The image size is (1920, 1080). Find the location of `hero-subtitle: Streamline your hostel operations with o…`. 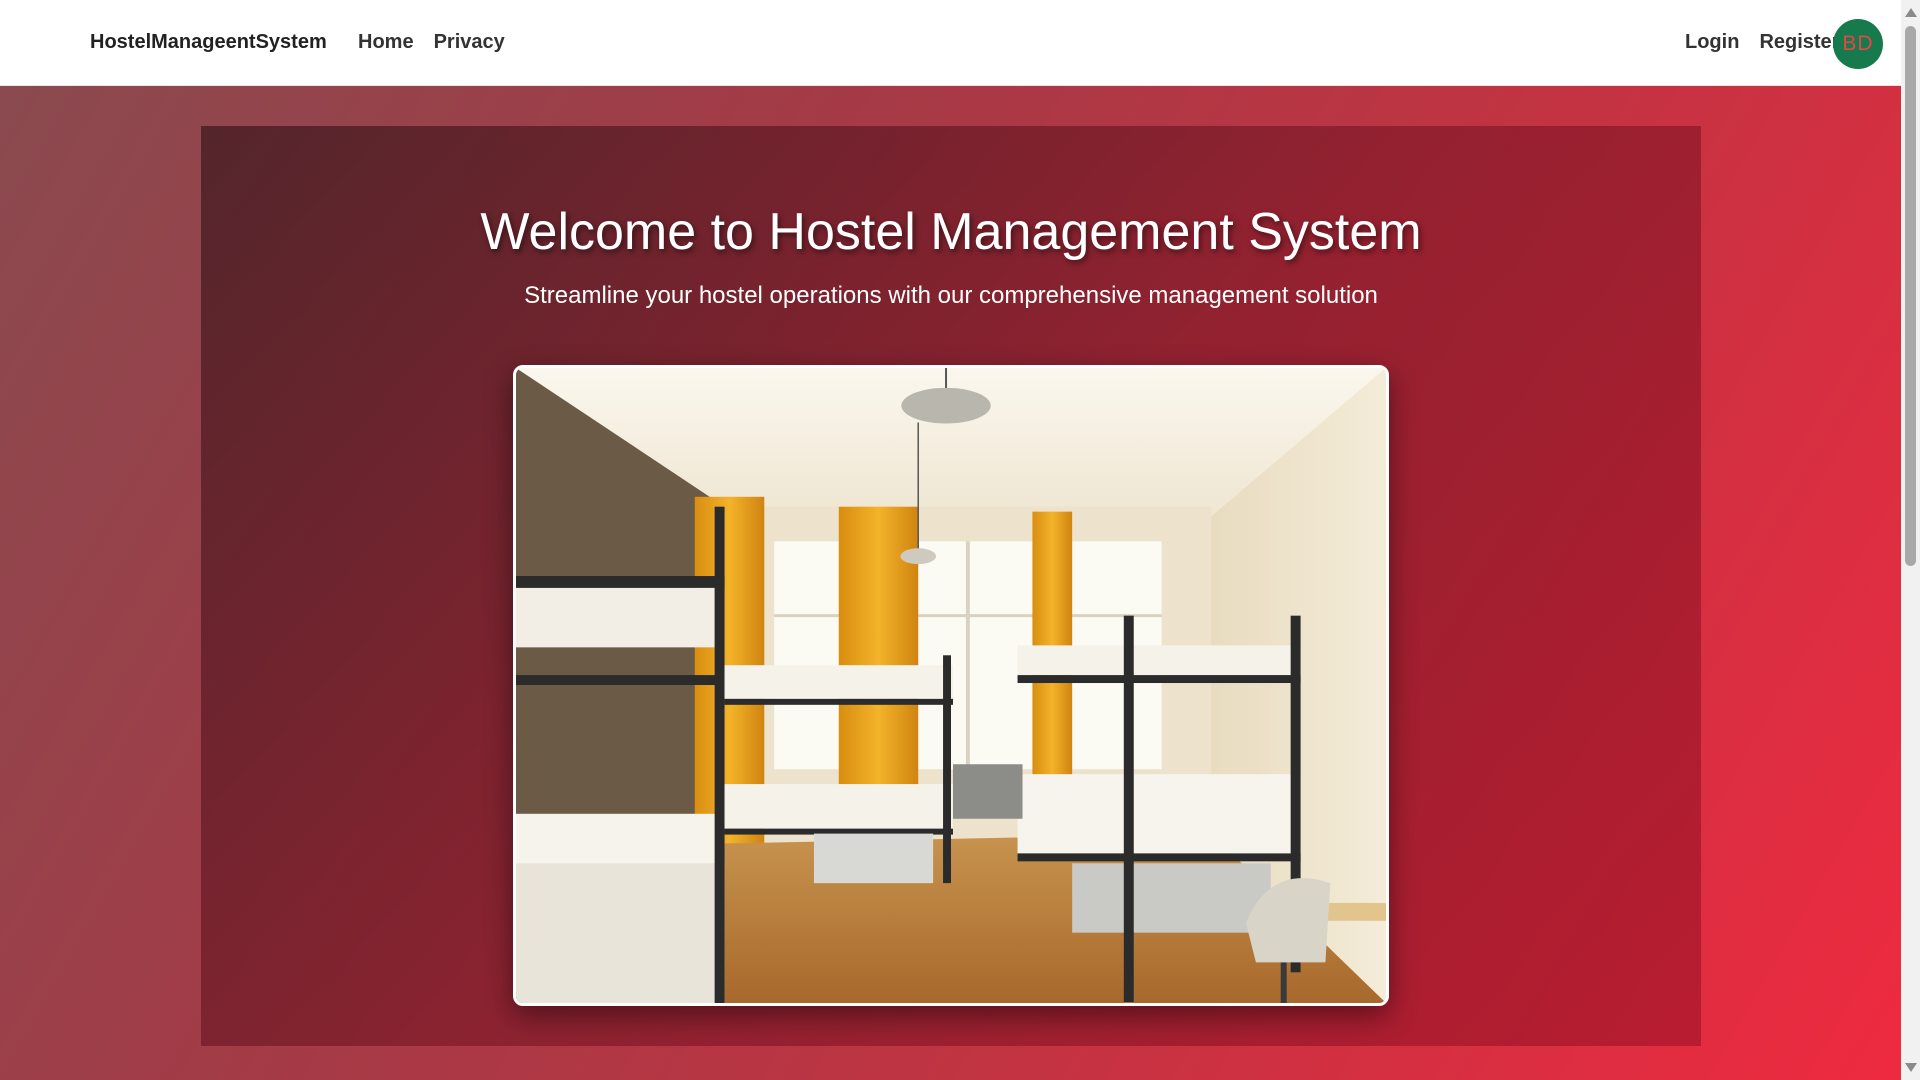

hero-subtitle: Streamline your hostel operations with o… is located at coordinates (951, 295).